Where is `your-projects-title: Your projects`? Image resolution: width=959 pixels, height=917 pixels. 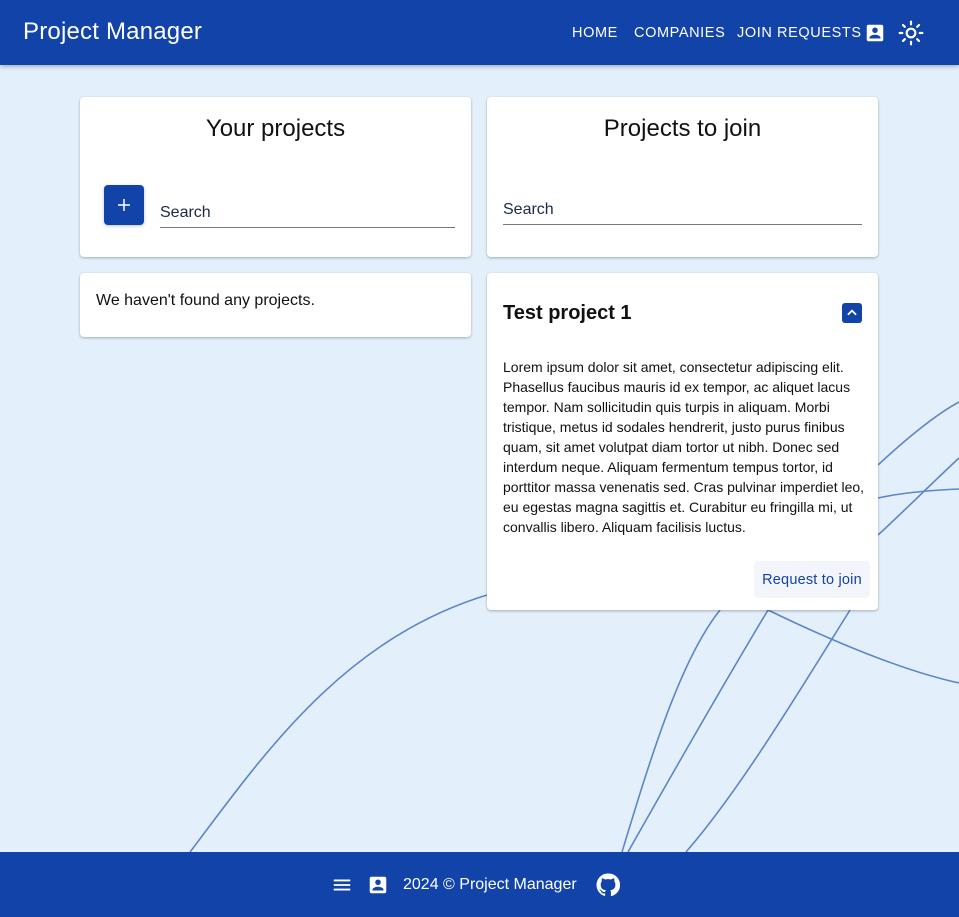 your-projects-title: Your projects is located at coordinates (275, 128).